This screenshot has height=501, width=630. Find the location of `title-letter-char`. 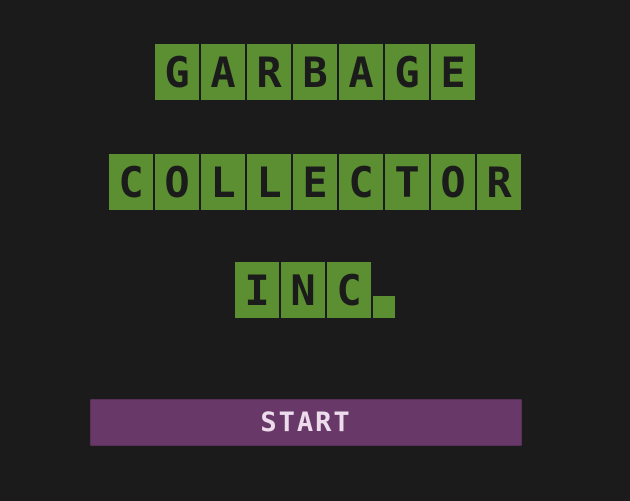

title-letter-char is located at coordinates (384, 307).